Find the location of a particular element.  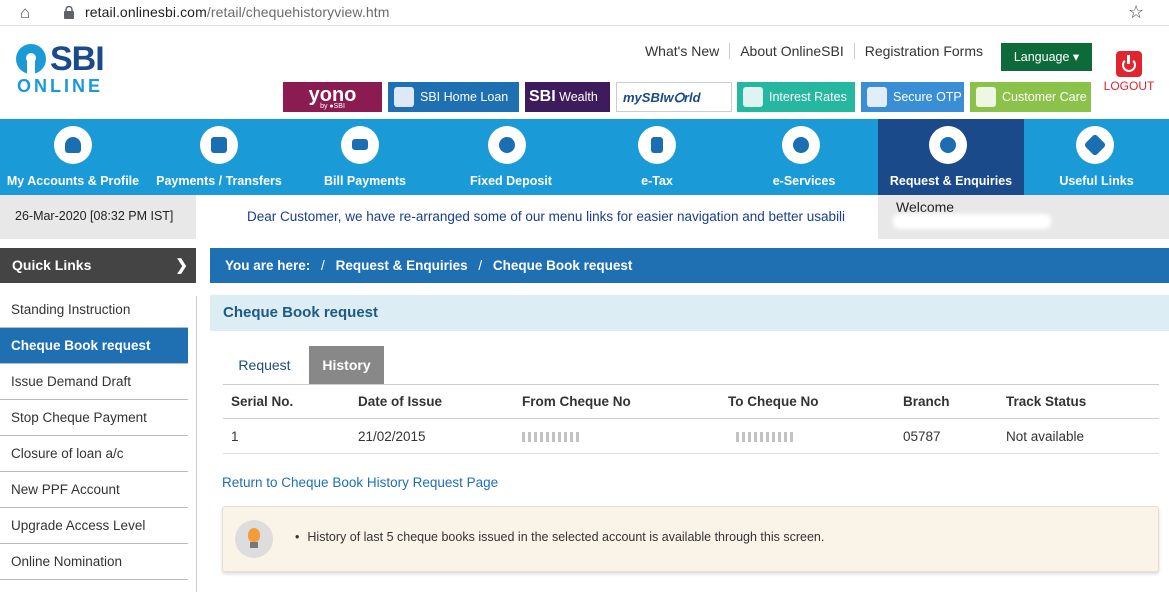

nav-label: Request & Enquiries is located at coordinates (951, 181).